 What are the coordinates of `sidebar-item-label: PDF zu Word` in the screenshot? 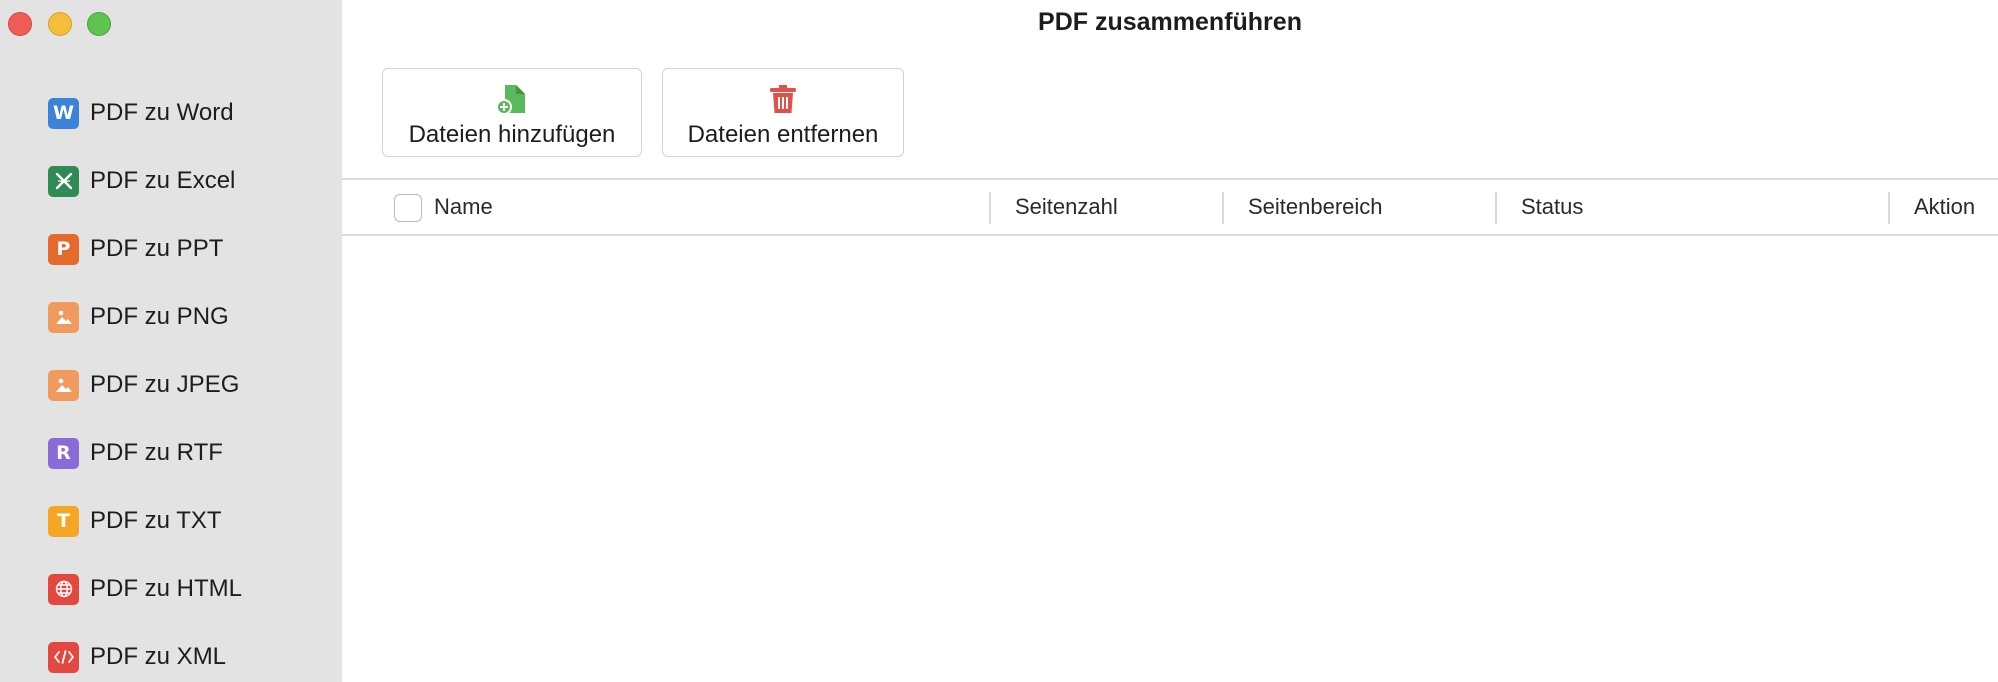 It's located at (162, 112).